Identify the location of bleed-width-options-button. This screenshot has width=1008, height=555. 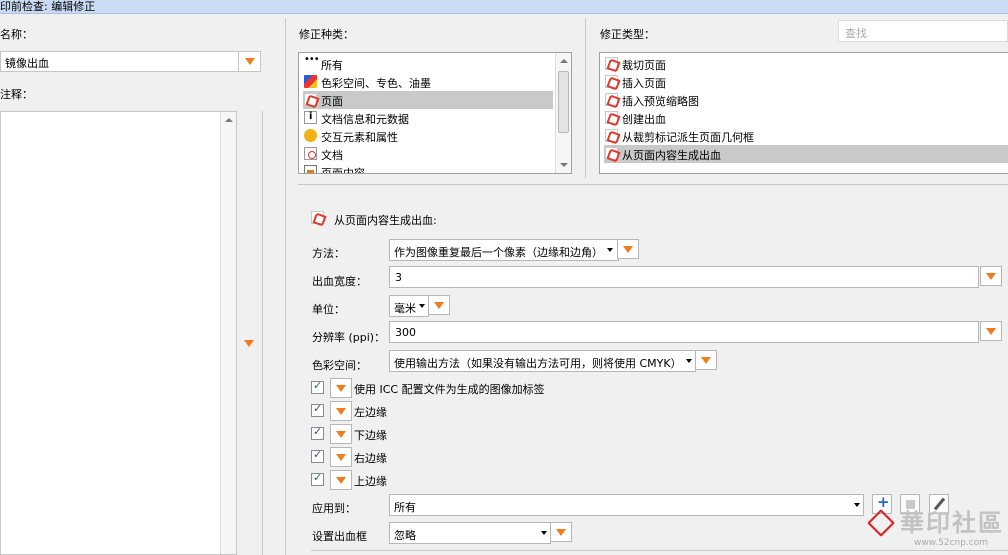
(991, 276).